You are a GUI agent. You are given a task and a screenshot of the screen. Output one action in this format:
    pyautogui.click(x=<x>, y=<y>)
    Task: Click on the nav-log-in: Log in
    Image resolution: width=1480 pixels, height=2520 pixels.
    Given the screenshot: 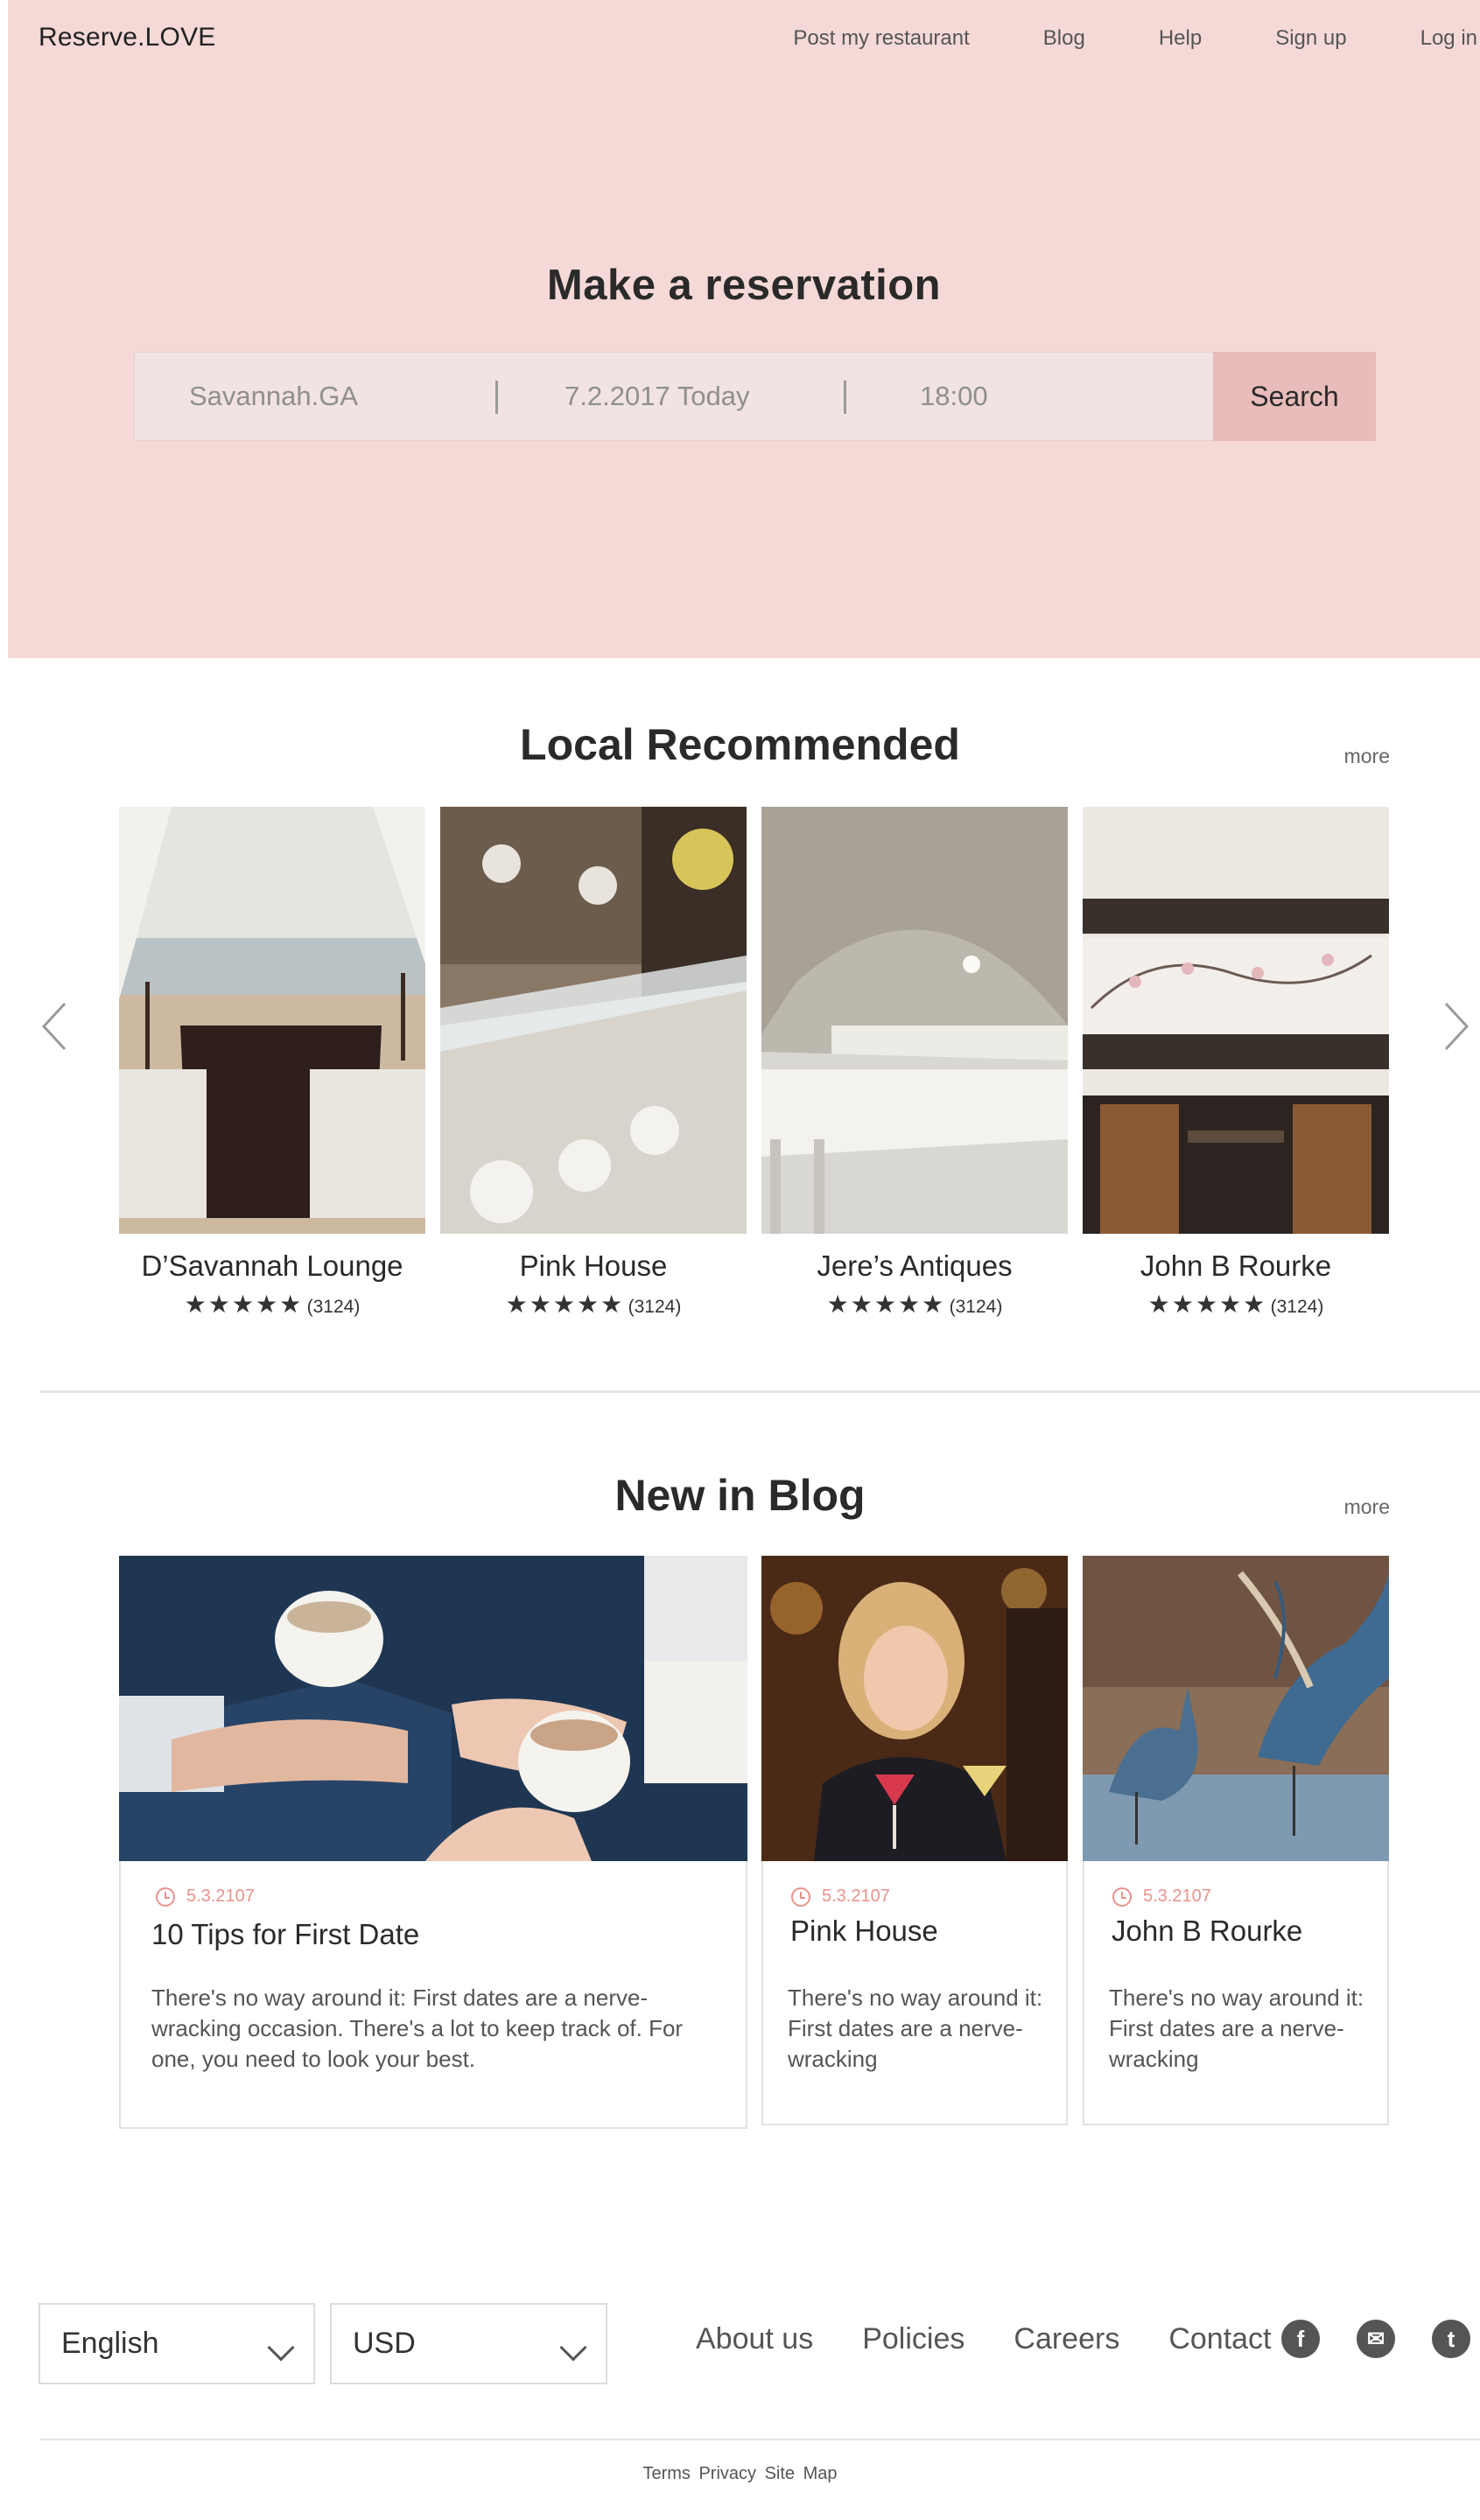 What is the action you would take?
    pyautogui.click(x=1448, y=38)
    